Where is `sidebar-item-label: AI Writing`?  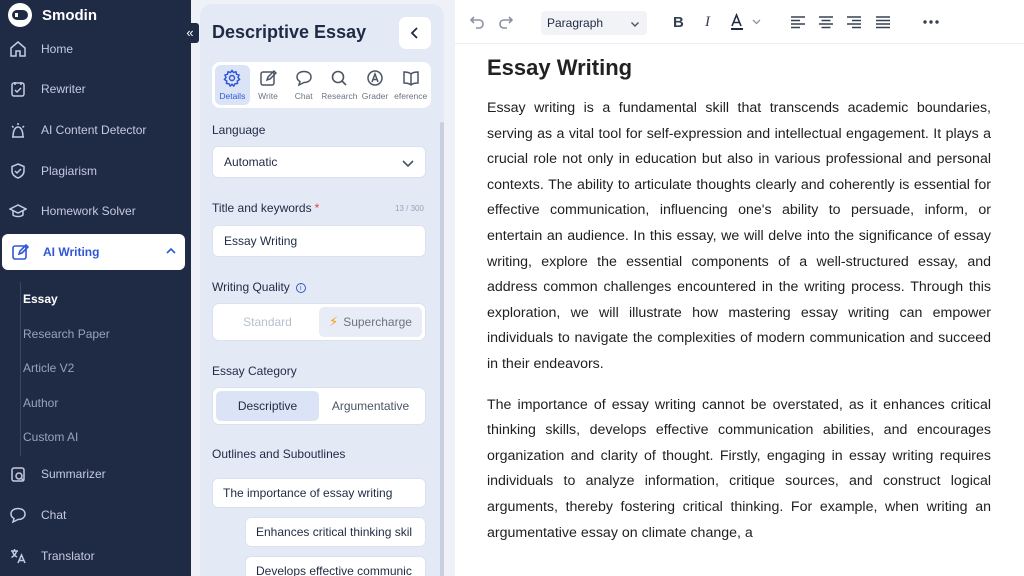 sidebar-item-label: AI Writing is located at coordinates (71, 252).